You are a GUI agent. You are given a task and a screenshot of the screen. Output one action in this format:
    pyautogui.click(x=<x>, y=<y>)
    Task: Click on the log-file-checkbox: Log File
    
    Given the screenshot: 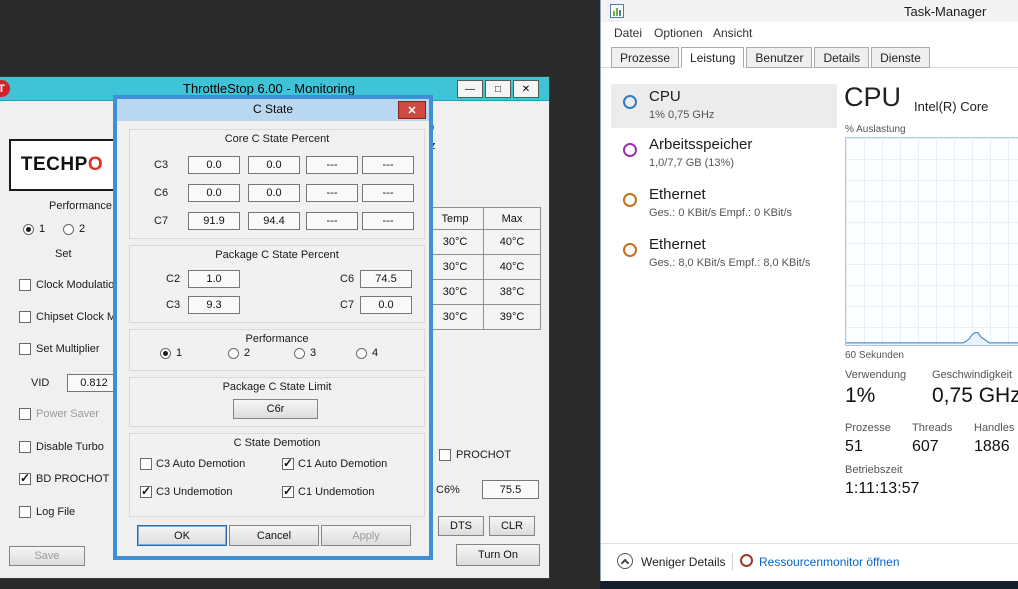 What is the action you would take?
    pyautogui.click(x=47, y=512)
    